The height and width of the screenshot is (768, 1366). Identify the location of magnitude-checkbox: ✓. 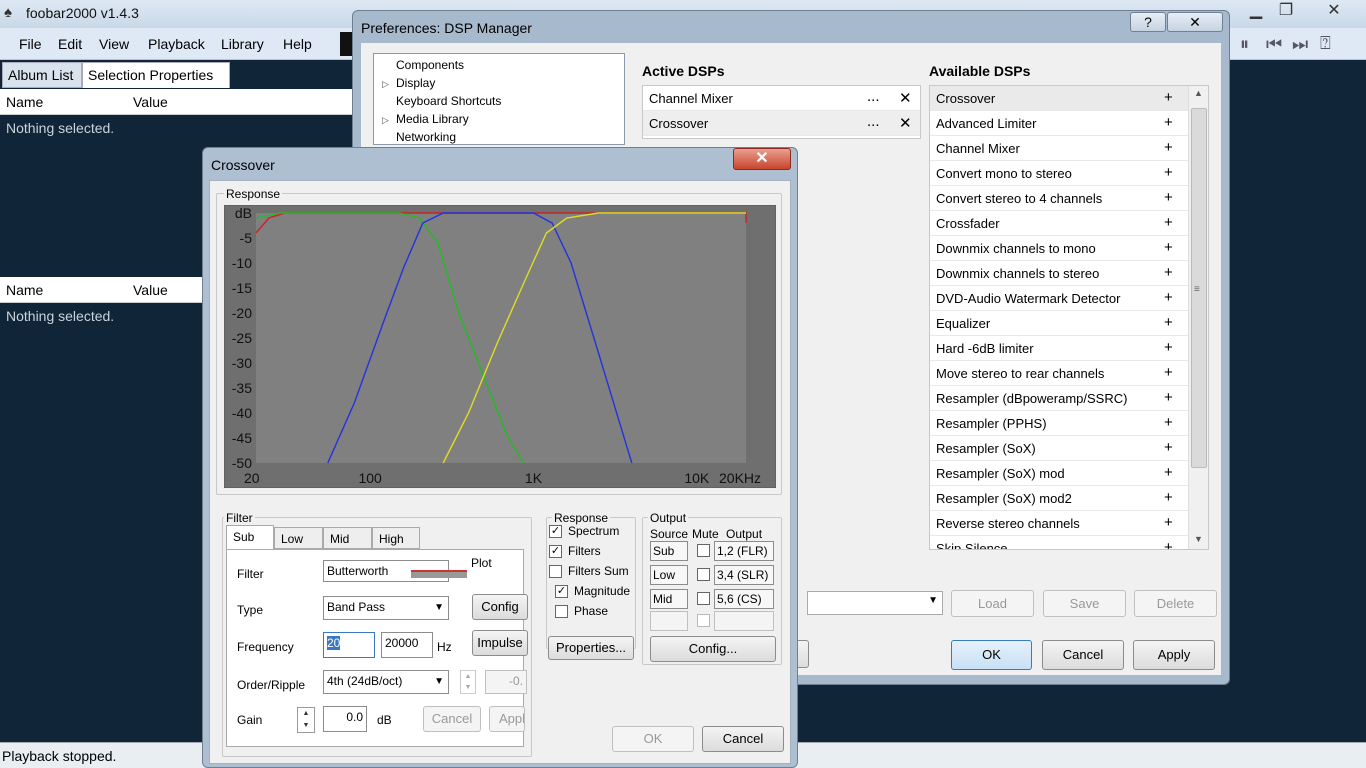
(561, 591).